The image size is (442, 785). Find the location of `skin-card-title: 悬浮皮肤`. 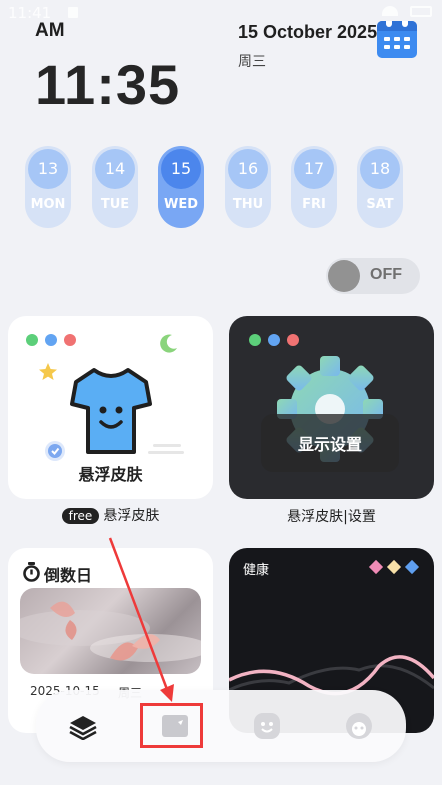

skin-card-title: 悬浮皮肤 is located at coordinates (110, 474).